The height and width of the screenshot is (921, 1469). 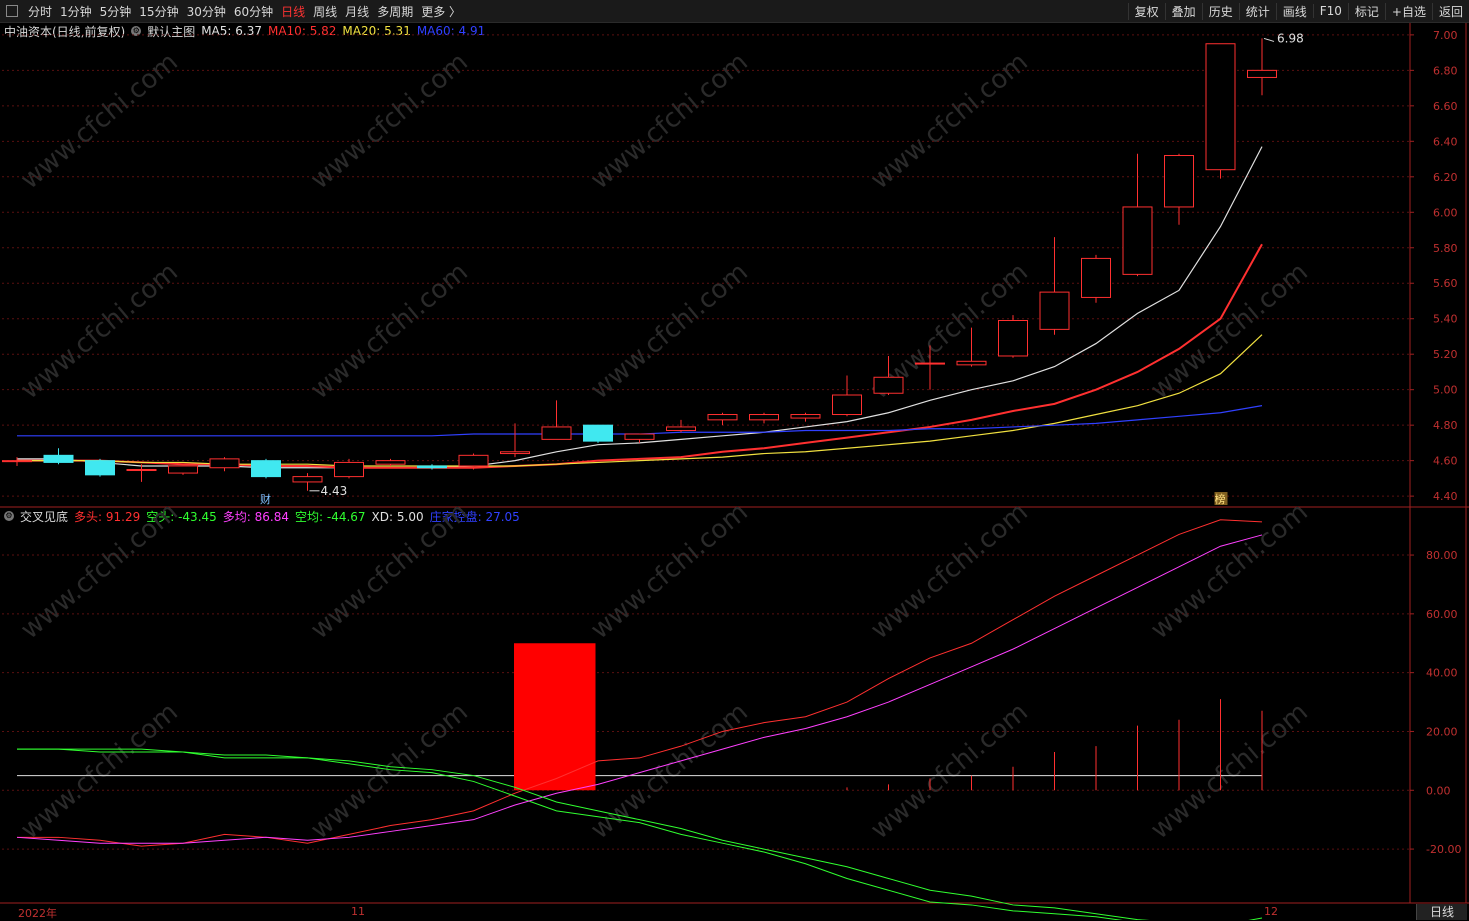 I want to click on main-tick-label-12: 4.60, so click(x=1445, y=461).